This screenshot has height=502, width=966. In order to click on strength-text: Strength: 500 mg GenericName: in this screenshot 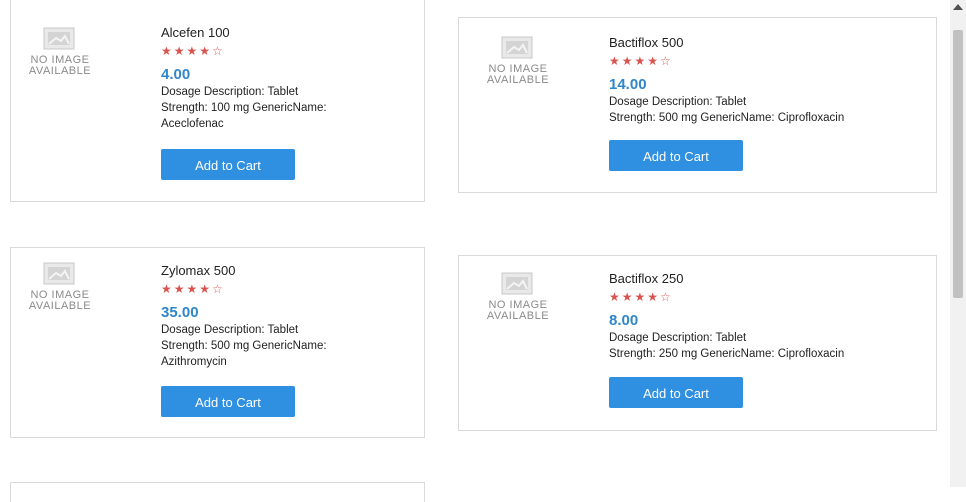, I will do `click(244, 346)`.